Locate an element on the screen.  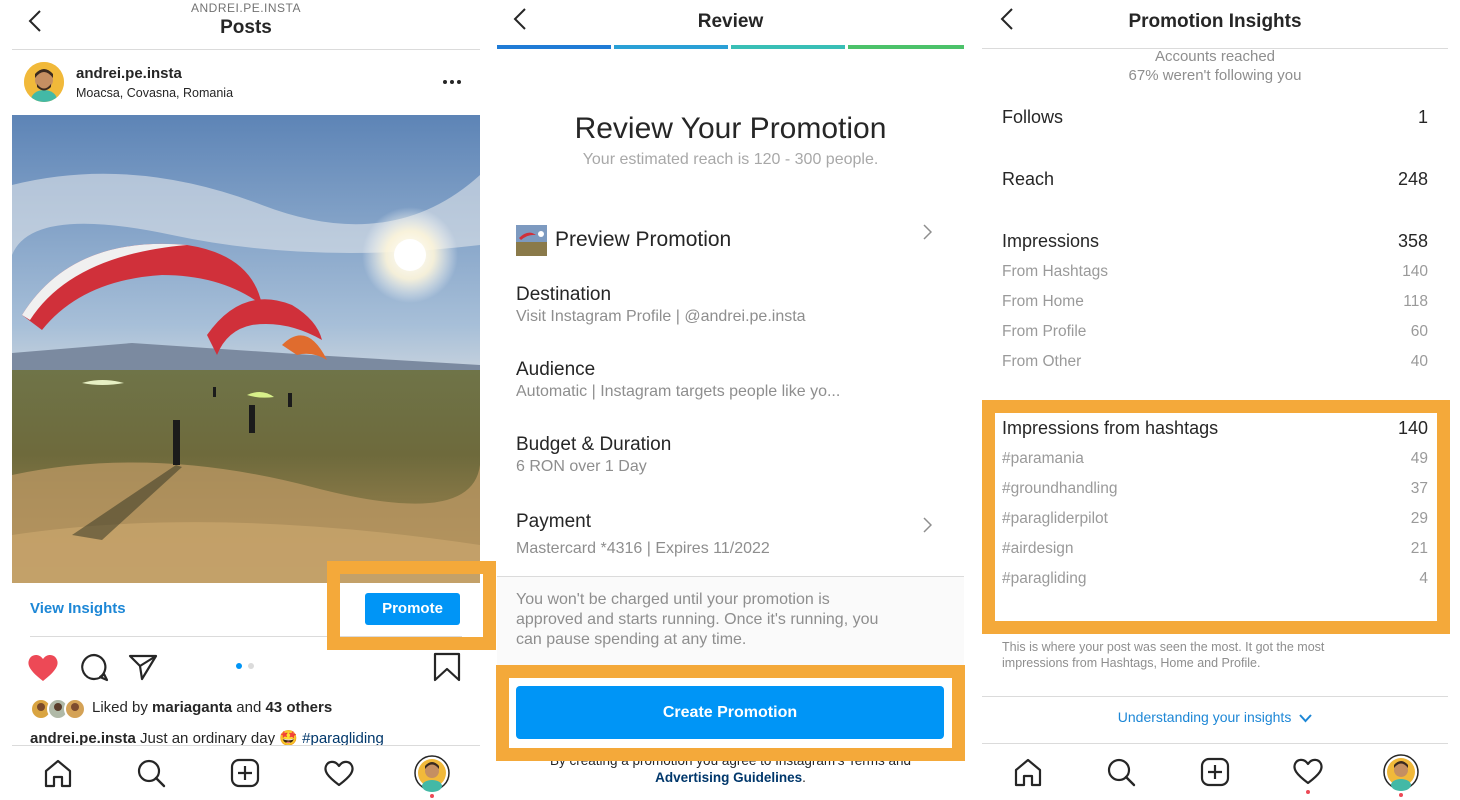
source-value: 40 is located at coordinates (1419, 361).